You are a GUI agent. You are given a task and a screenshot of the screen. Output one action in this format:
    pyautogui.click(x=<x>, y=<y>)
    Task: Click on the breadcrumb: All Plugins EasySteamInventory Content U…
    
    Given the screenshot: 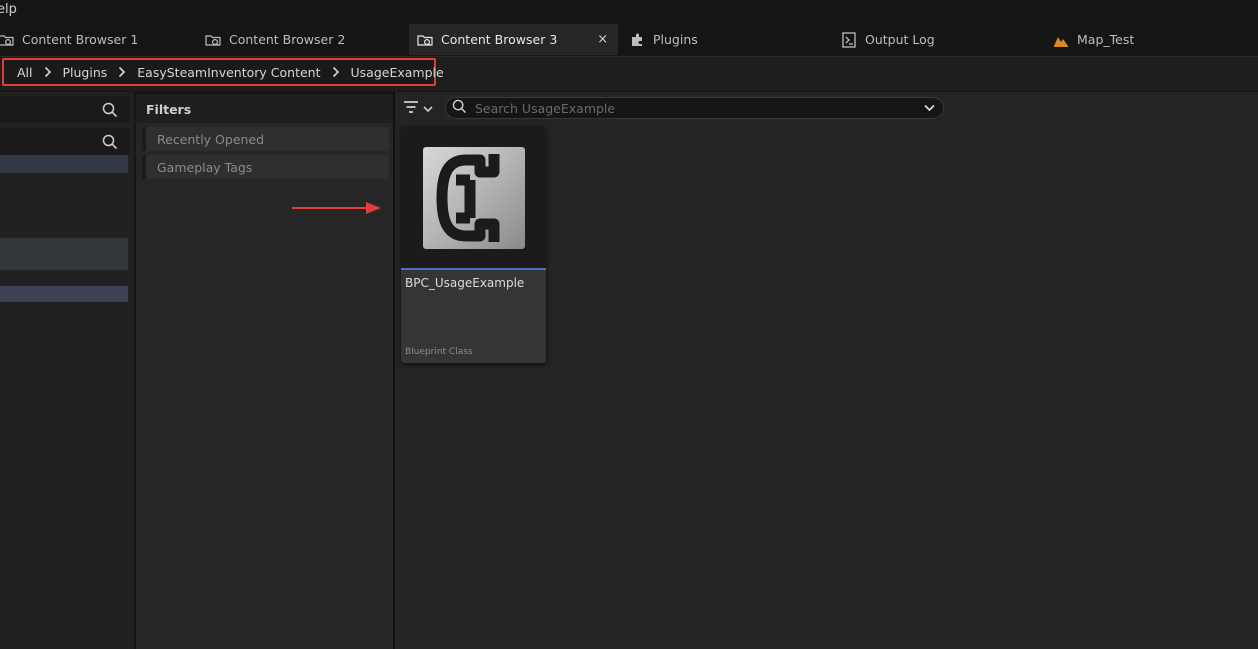 What is the action you would take?
    pyautogui.click(x=223, y=72)
    